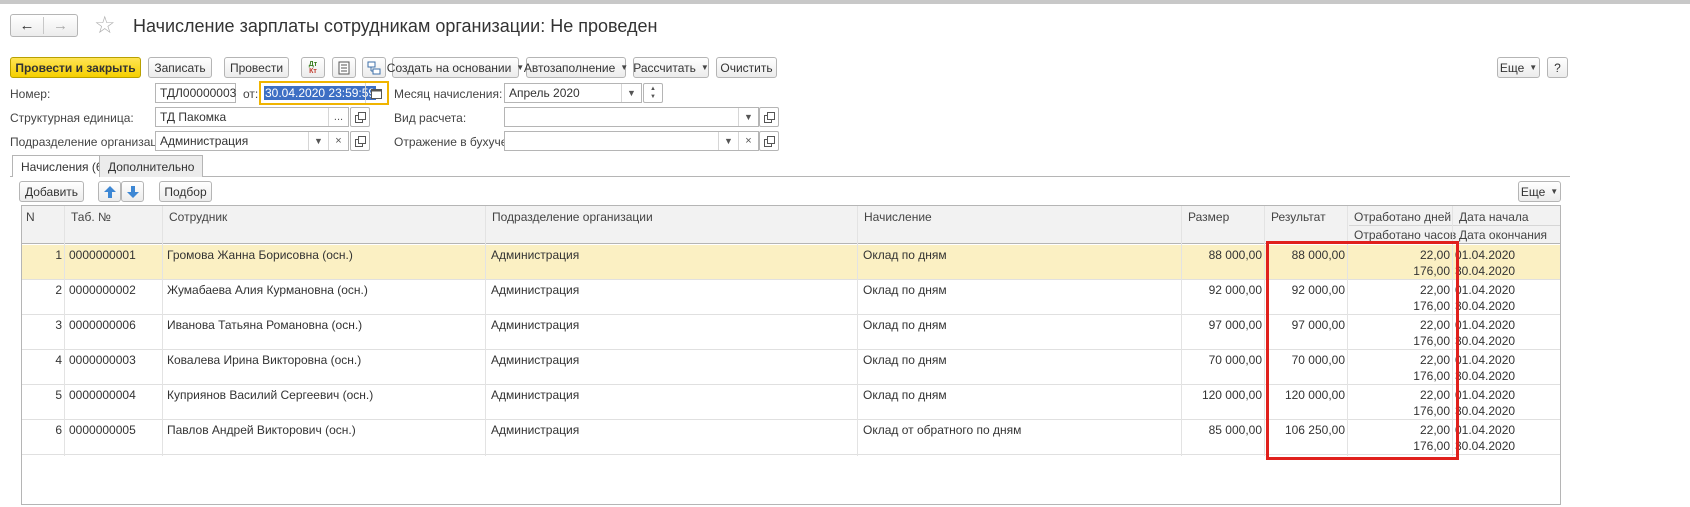 Image resolution: width=1690 pixels, height=507 pixels. I want to click on department-field: Администрация ▼ ×, so click(252, 141).